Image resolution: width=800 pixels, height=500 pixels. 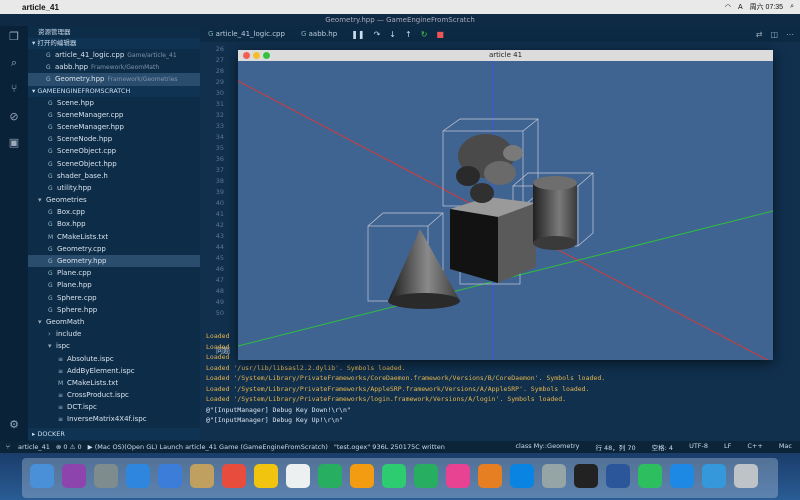 What do you see at coordinates (586, 476) in the screenshot?
I see `terminal-icon` at bounding box center [586, 476].